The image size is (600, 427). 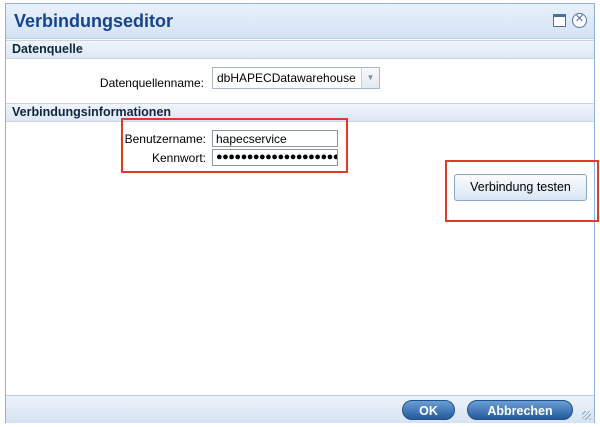 What do you see at coordinates (47, 49) in the screenshot?
I see `datasource-heading: Datenquelle` at bounding box center [47, 49].